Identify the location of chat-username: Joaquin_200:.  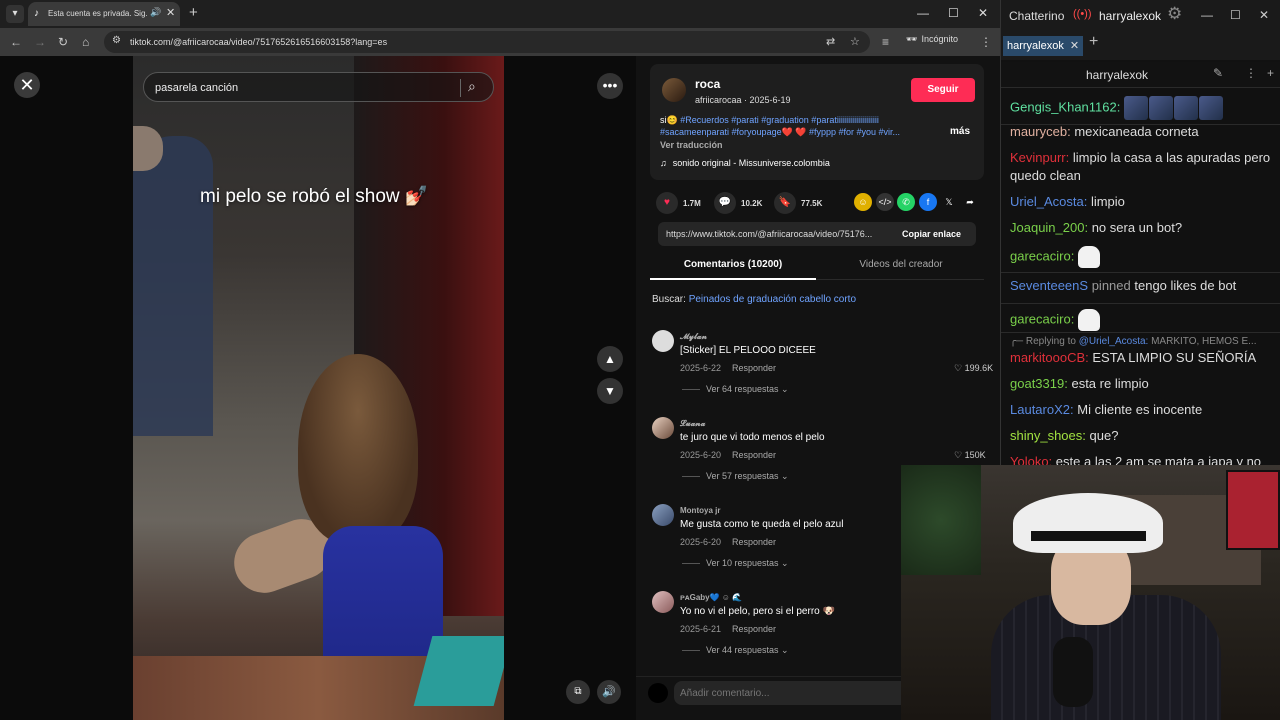
(1049, 227).